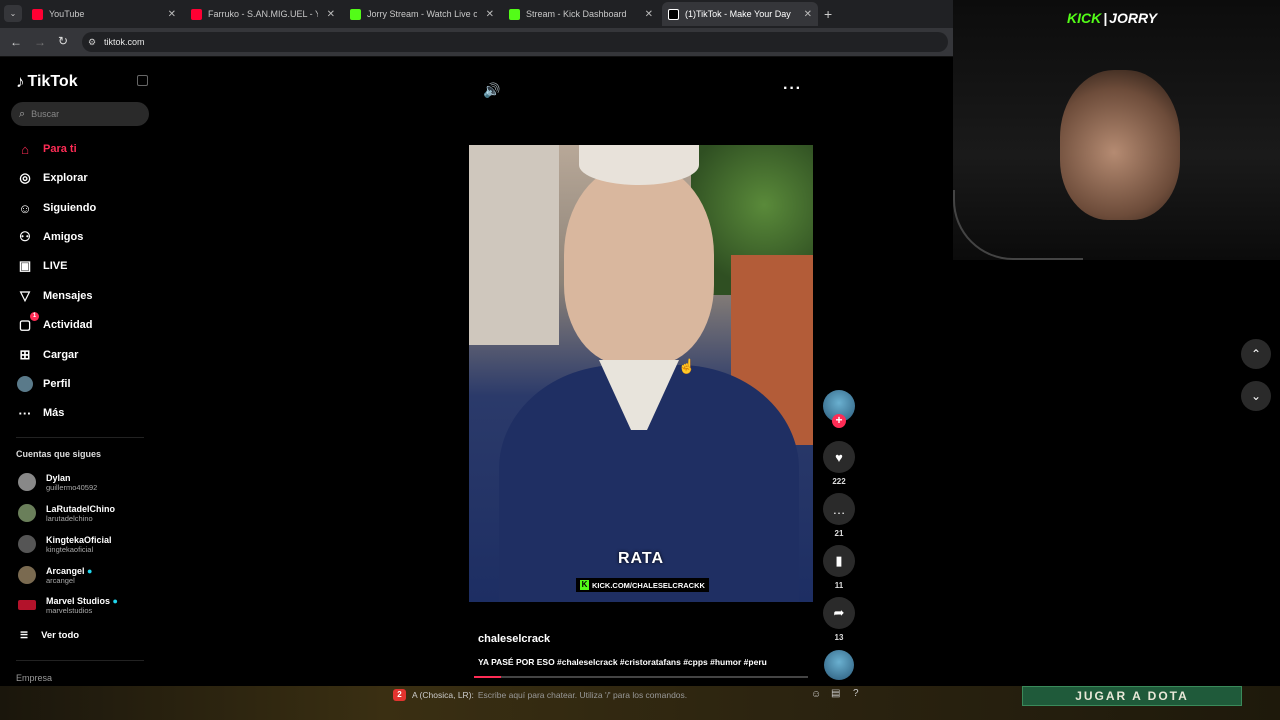  What do you see at coordinates (839, 637) in the screenshot?
I see `share-count: 13` at bounding box center [839, 637].